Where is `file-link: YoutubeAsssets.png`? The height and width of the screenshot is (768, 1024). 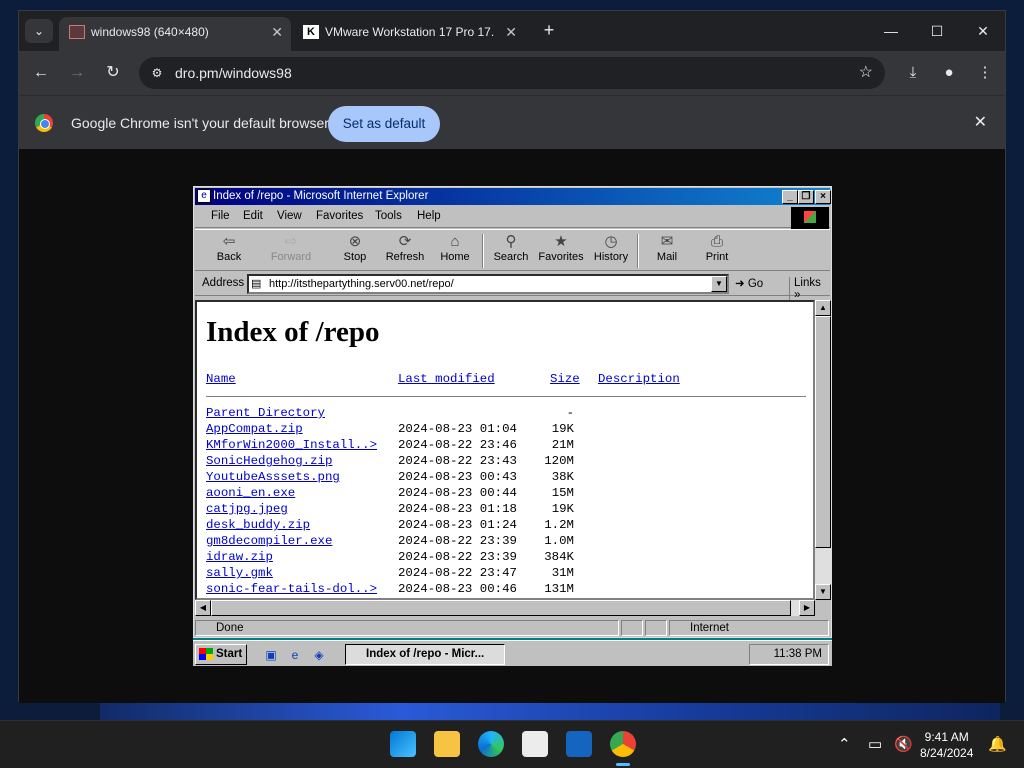
file-link: YoutubeAsssets.png is located at coordinates (273, 477).